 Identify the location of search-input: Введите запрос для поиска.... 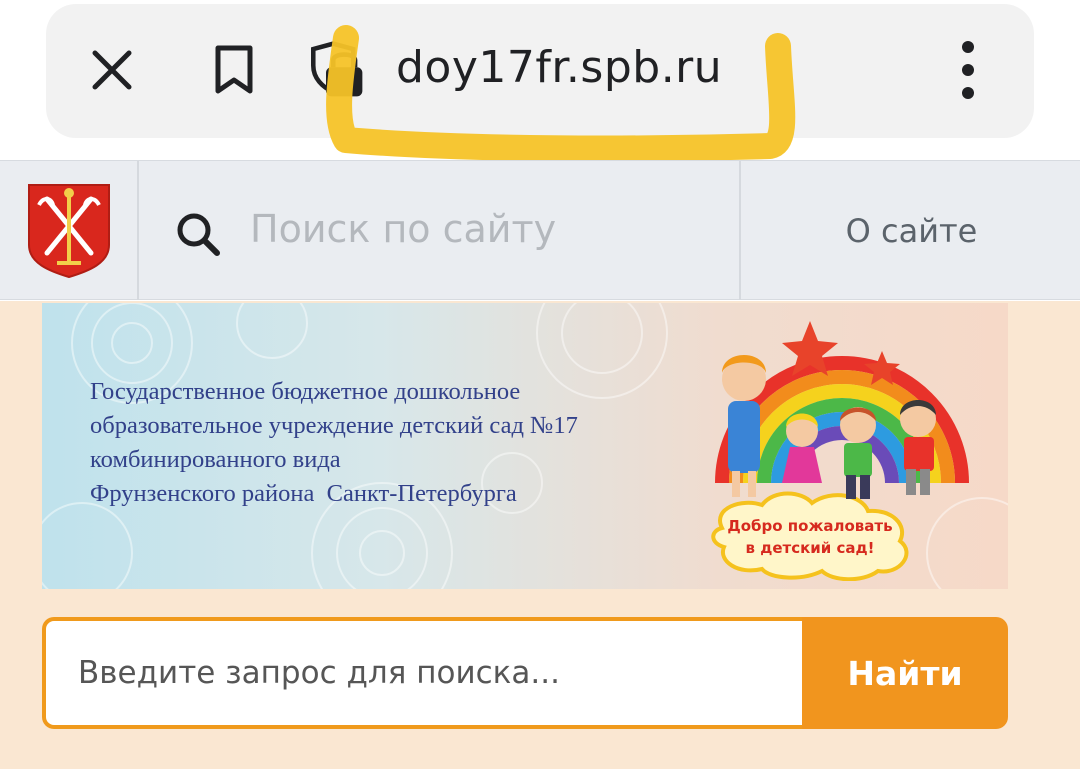
(423, 673).